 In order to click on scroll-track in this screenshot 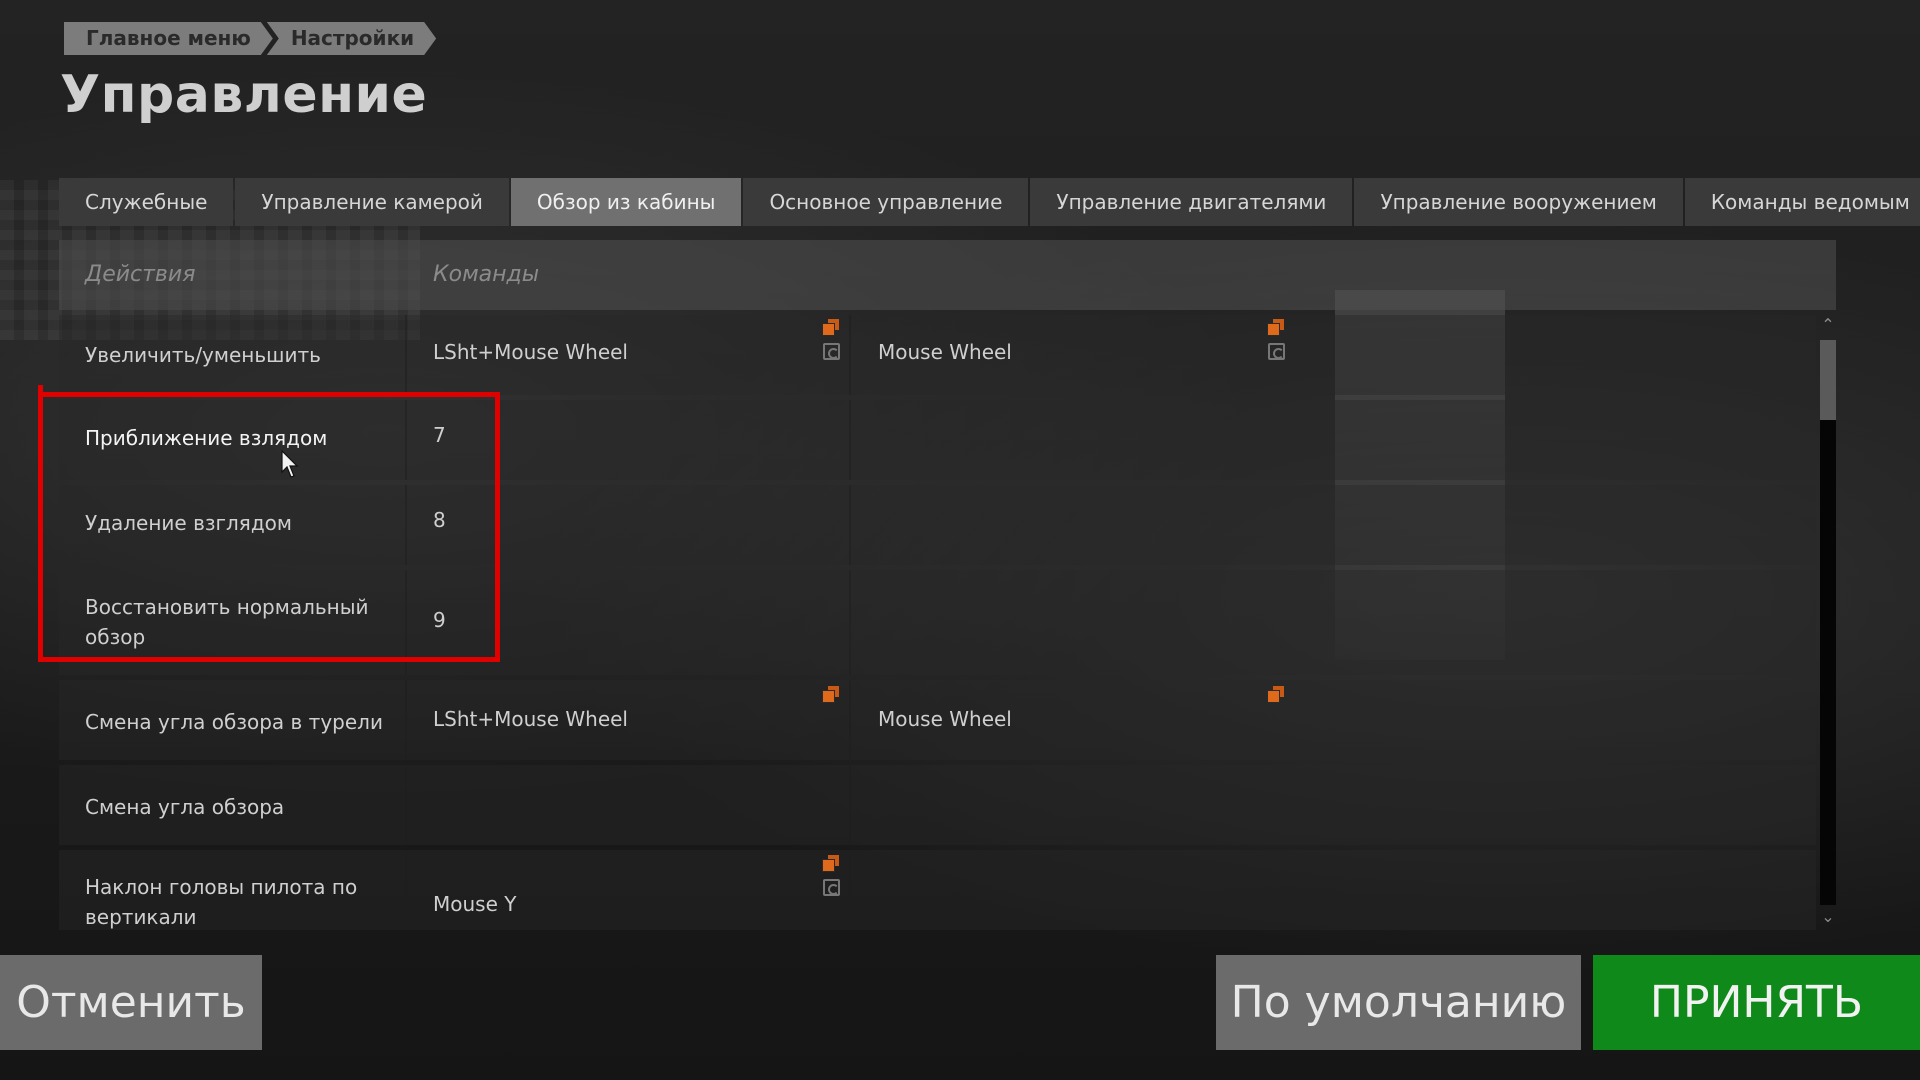, I will do `click(1828, 622)`.